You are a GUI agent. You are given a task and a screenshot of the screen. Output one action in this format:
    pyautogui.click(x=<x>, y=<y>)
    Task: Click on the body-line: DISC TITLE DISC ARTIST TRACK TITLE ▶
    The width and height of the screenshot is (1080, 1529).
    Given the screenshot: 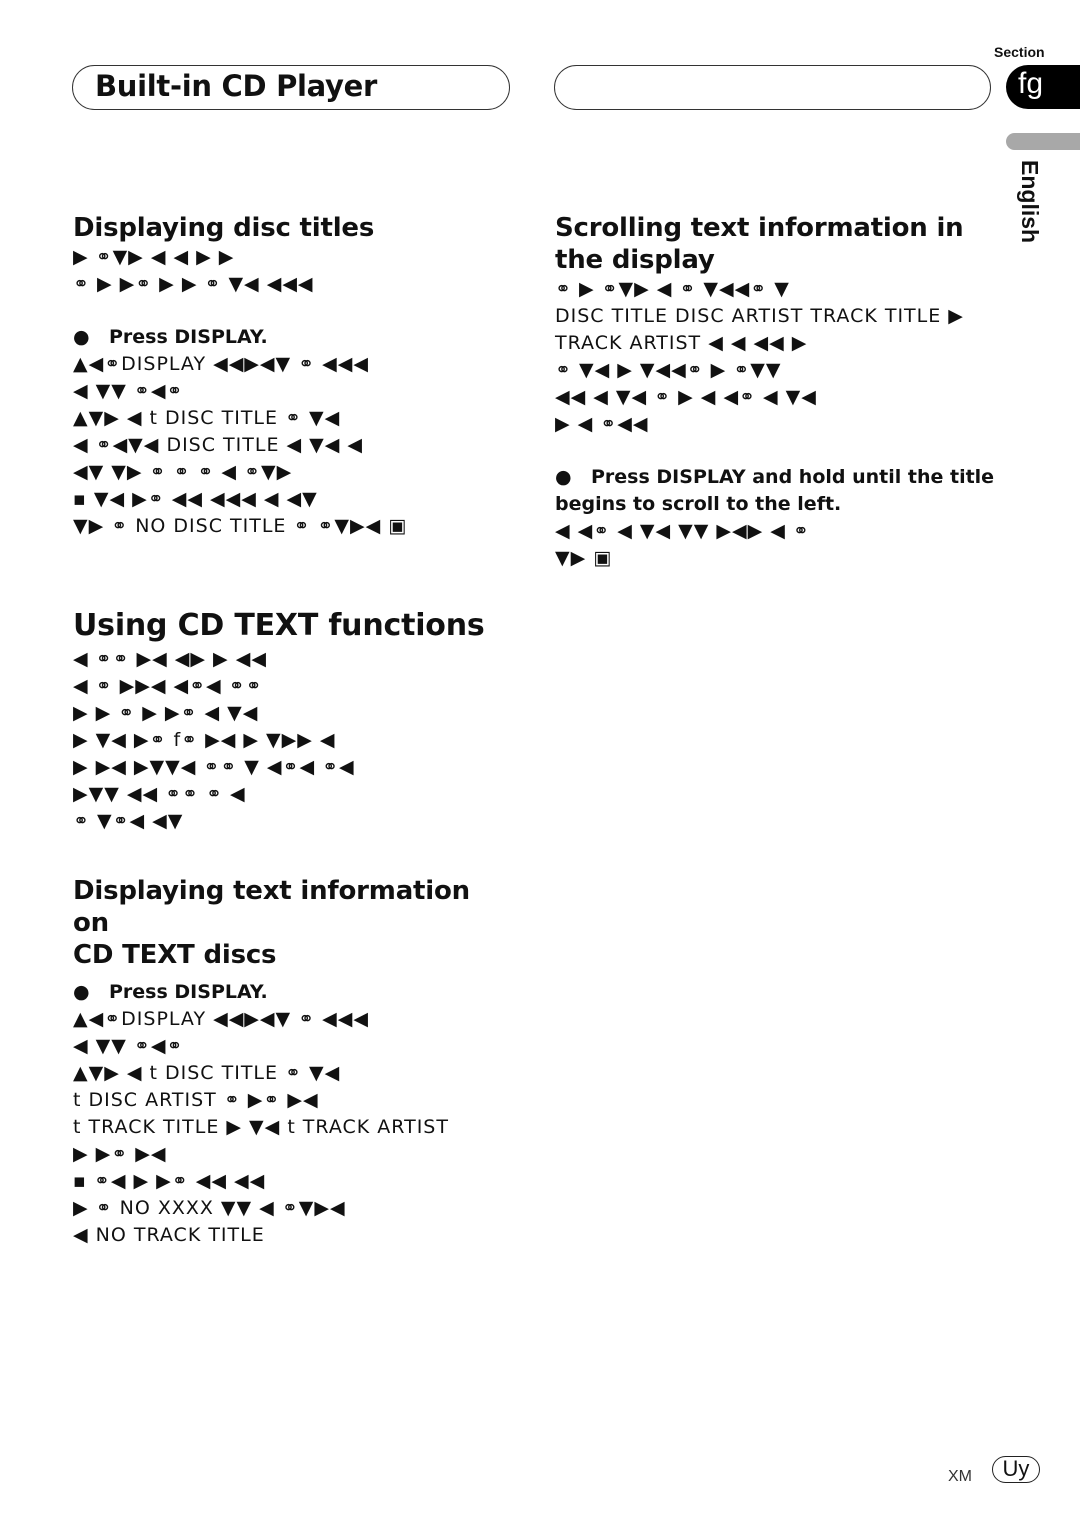 What is the action you would take?
    pyautogui.click(x=759, y=316)
    